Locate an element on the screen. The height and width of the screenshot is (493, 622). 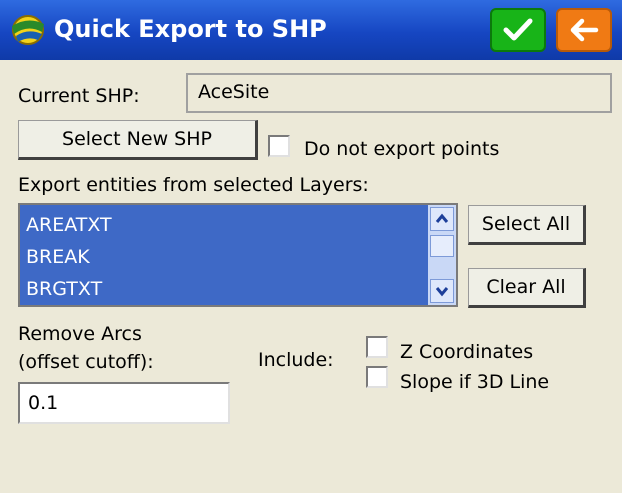
checkmark-icon is located at coordinates (518, 29).